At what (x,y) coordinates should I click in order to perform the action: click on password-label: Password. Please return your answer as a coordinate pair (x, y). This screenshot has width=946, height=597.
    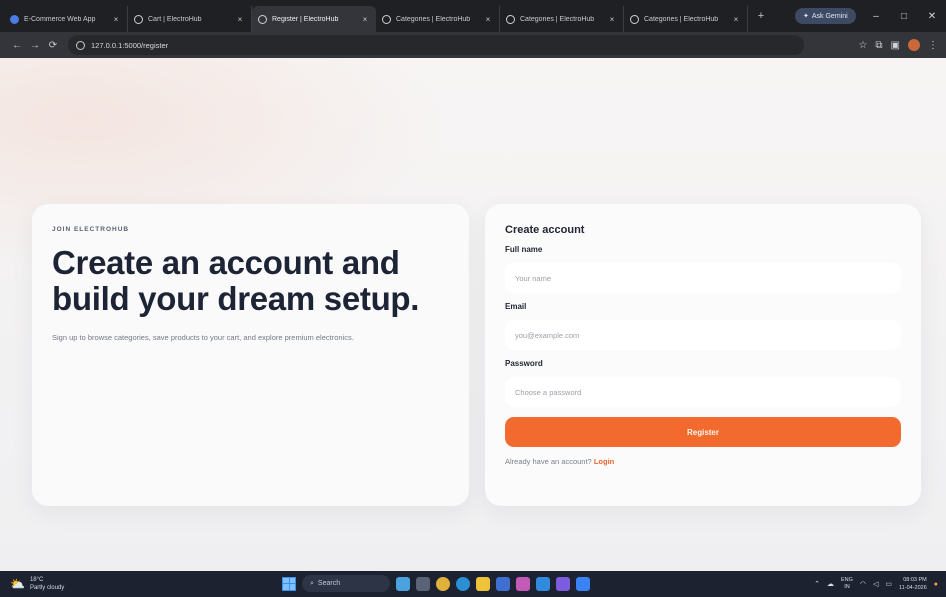
    Looking at the image, I should click on (524, 363).